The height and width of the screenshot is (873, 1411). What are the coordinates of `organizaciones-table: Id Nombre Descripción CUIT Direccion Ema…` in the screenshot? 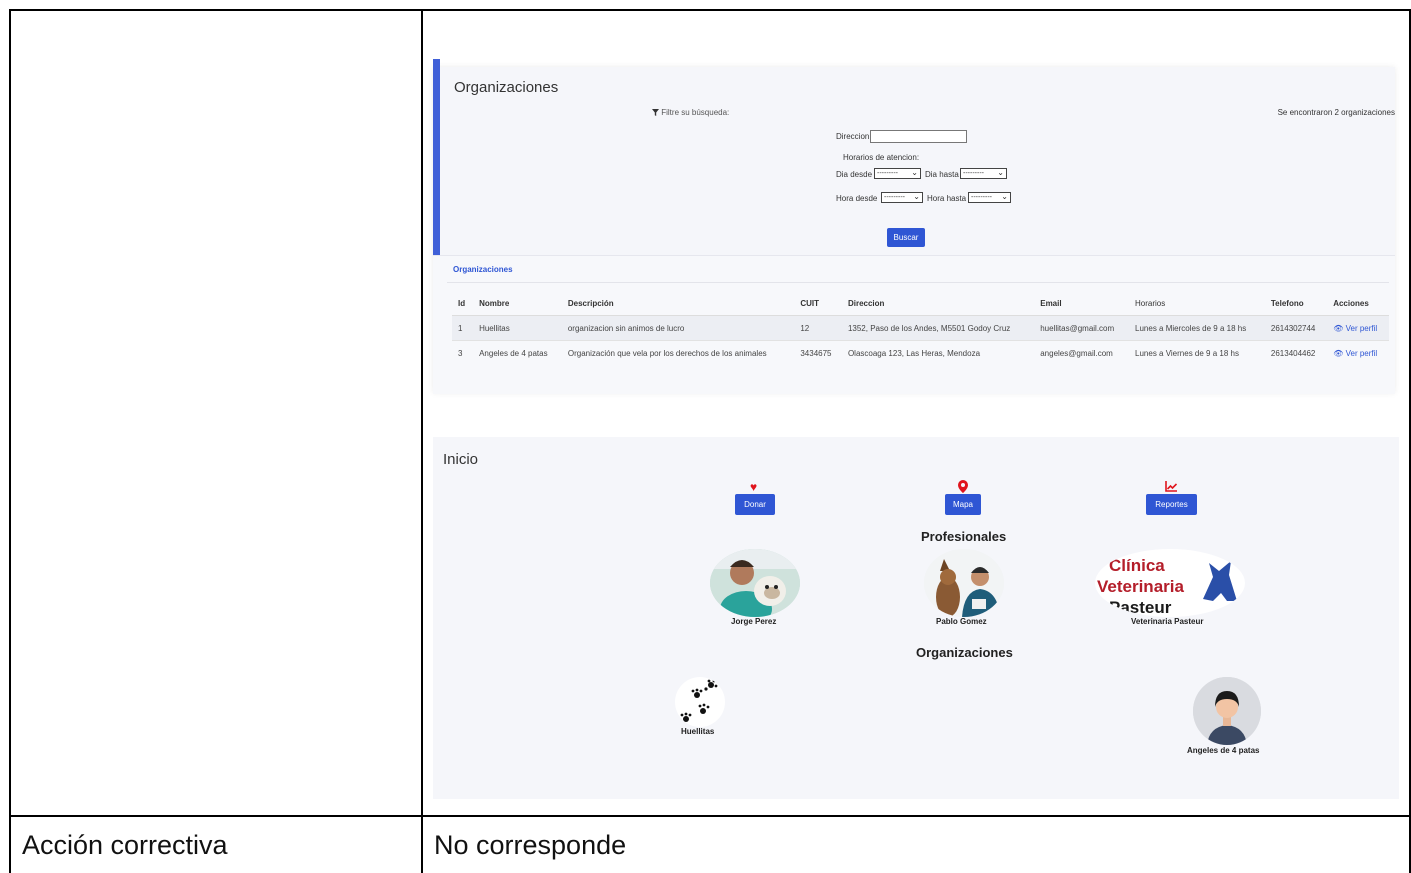 It's located at (920, 328).